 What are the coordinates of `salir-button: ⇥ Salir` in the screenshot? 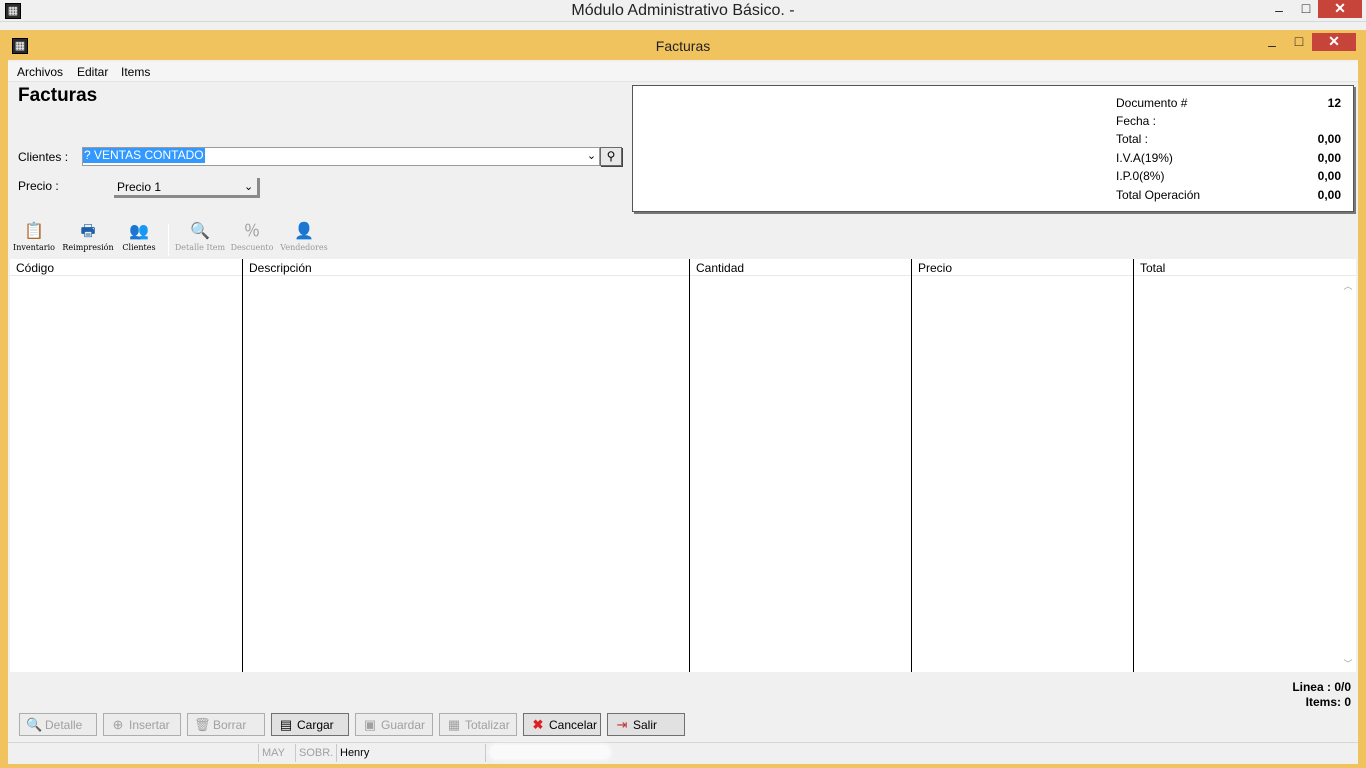 It's located at (646, 724).